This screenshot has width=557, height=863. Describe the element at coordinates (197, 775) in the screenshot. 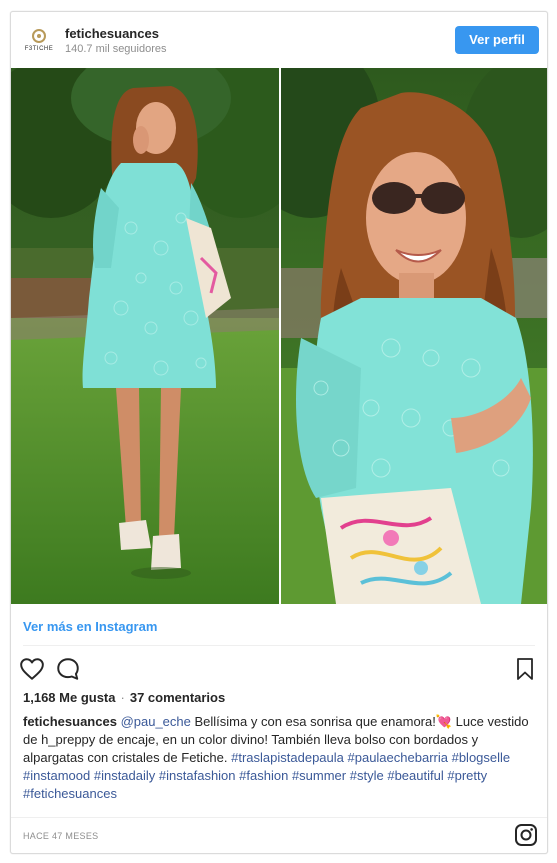

I see `hashtag: #instafashion` at that location.